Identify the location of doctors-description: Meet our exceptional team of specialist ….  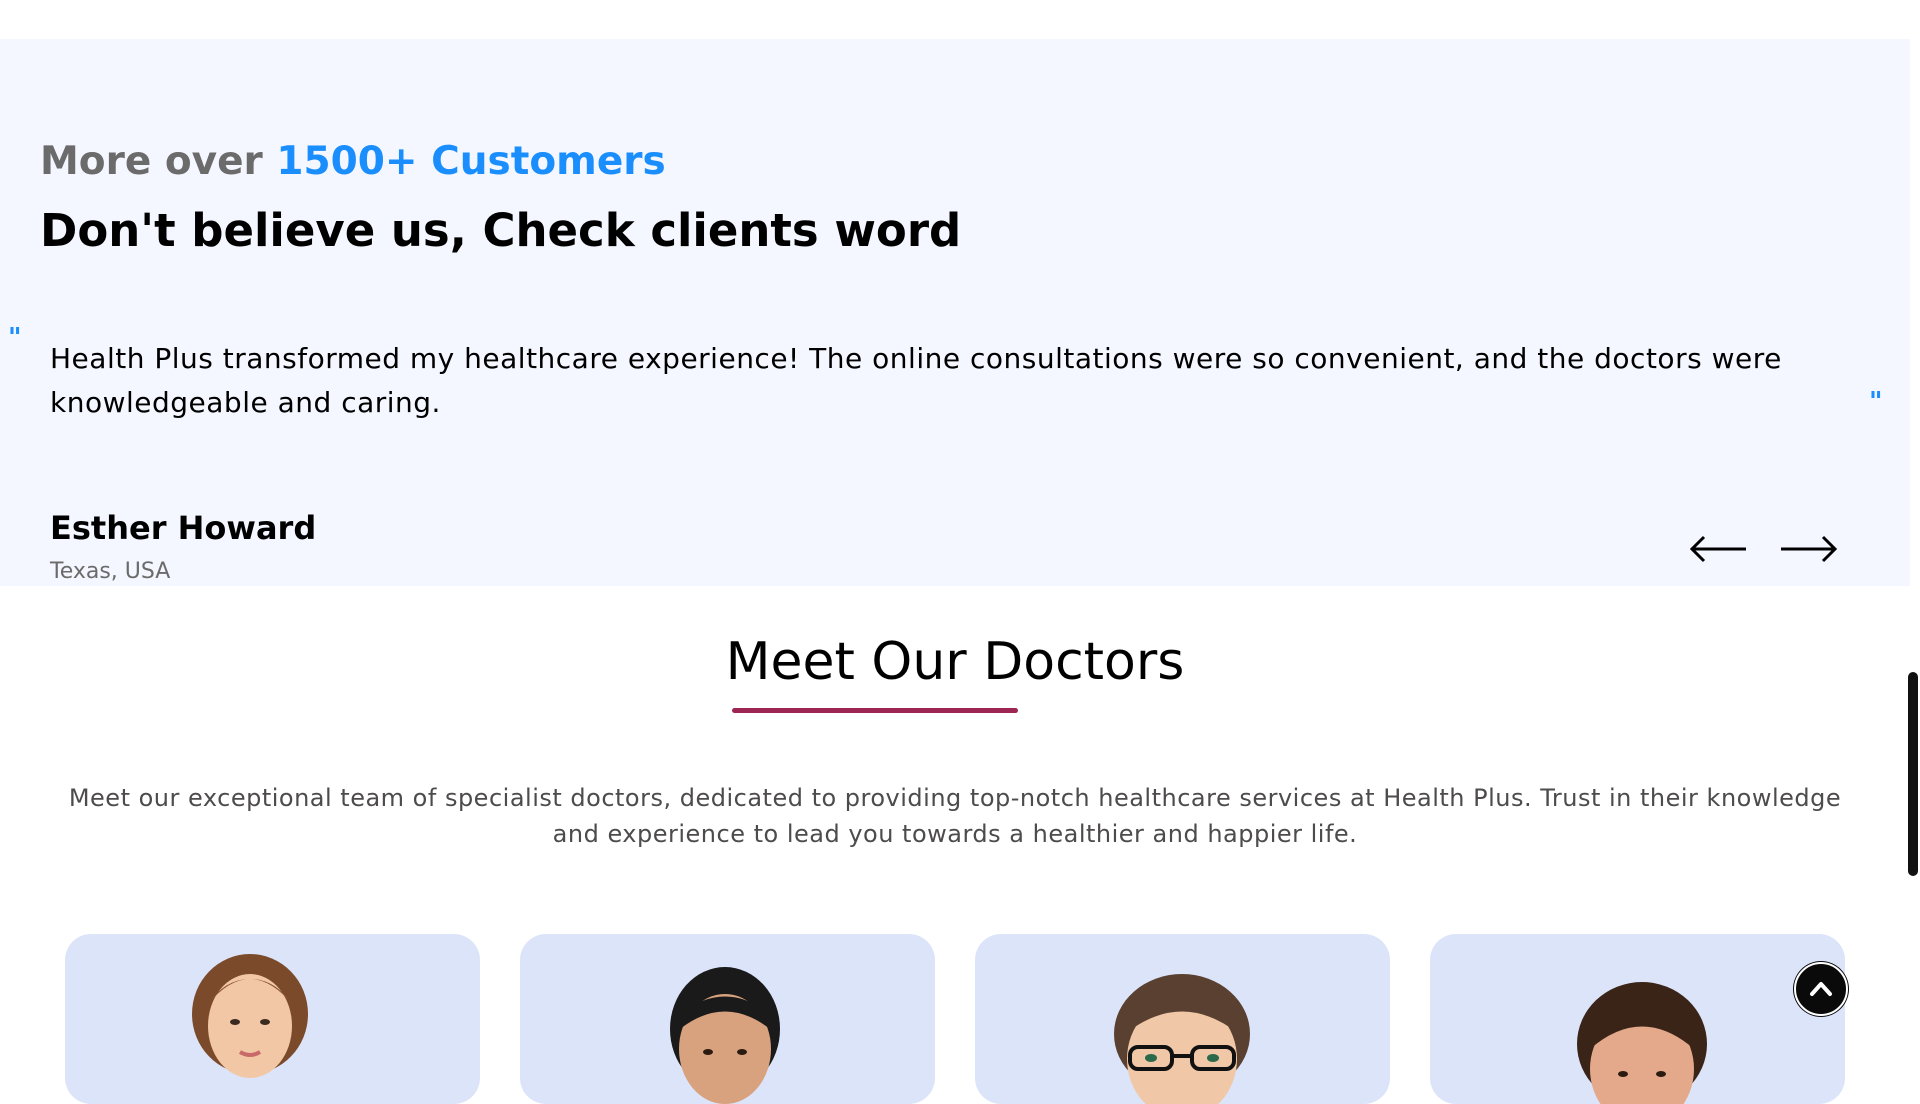
(955, 816).